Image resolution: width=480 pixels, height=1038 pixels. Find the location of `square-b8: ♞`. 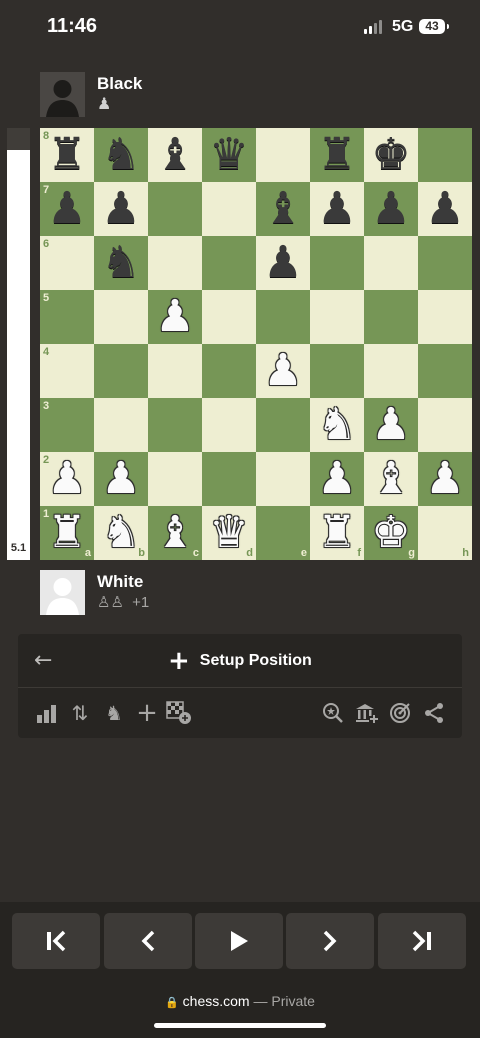

square-b8: ♞ is located at coordinates (121, 155).